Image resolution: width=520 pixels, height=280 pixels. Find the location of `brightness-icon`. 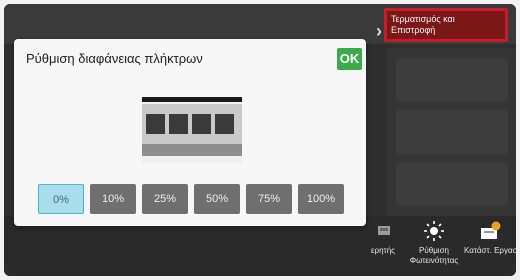

brightness-icon is located at coordinates (434, 231).